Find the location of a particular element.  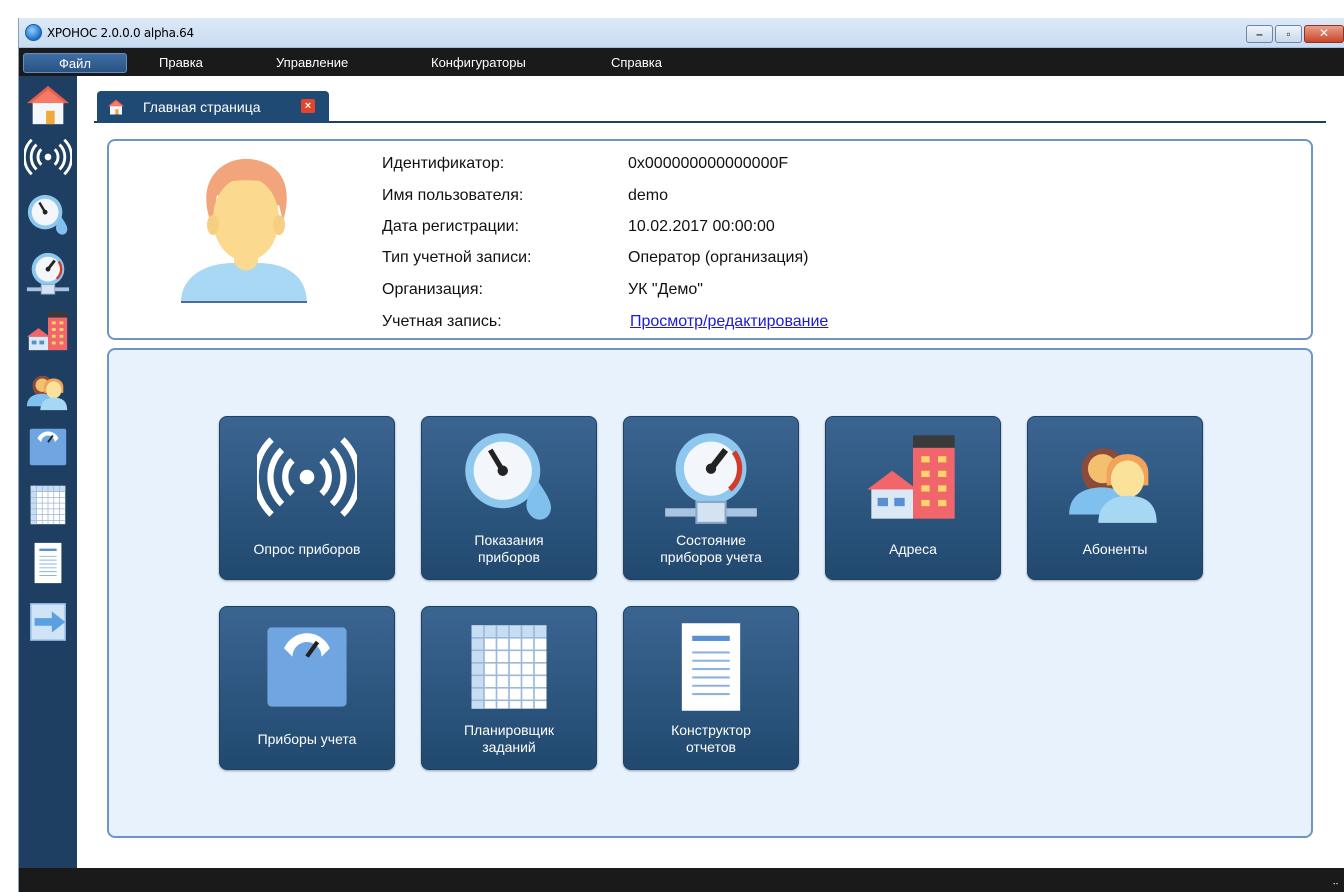

maximize-button: ▫ is located at coordinates (1288, 34).